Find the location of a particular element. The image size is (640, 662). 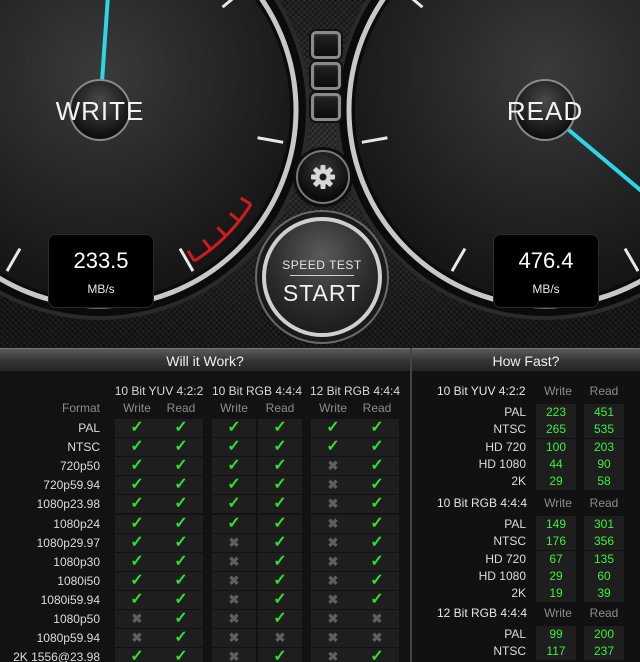

start-speed-test-button: SPEED TEST START is located at coordinates (322, 277).